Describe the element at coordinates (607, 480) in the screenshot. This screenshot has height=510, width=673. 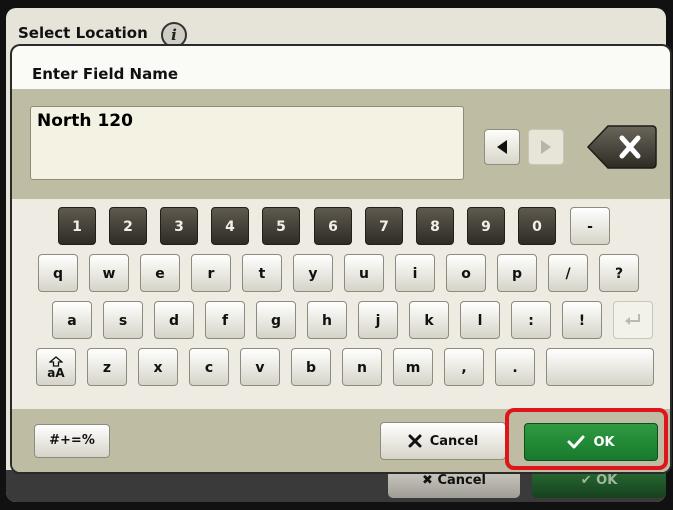
I see `background-ok-label: OK` at that location.